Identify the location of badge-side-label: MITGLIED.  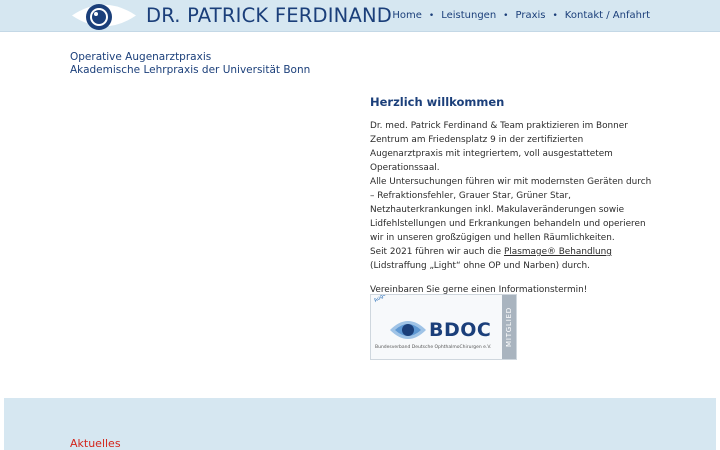
(509, 327).